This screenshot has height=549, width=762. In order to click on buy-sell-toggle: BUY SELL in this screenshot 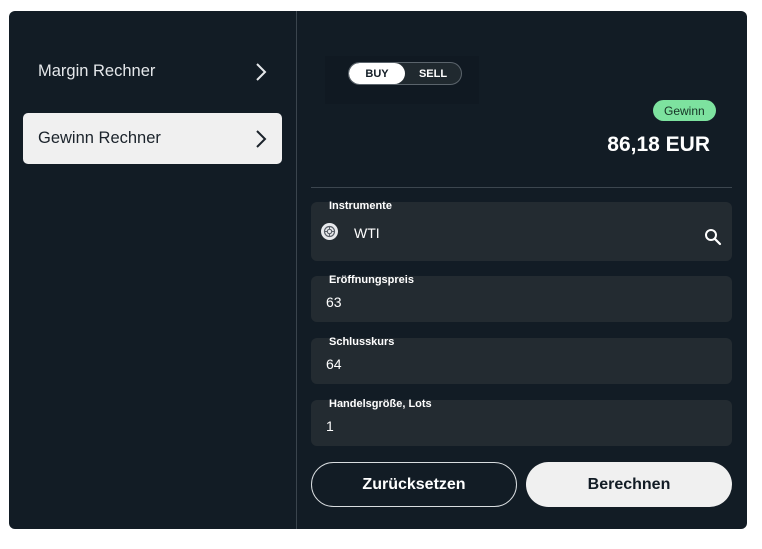, I will do `click(405, 73)`.